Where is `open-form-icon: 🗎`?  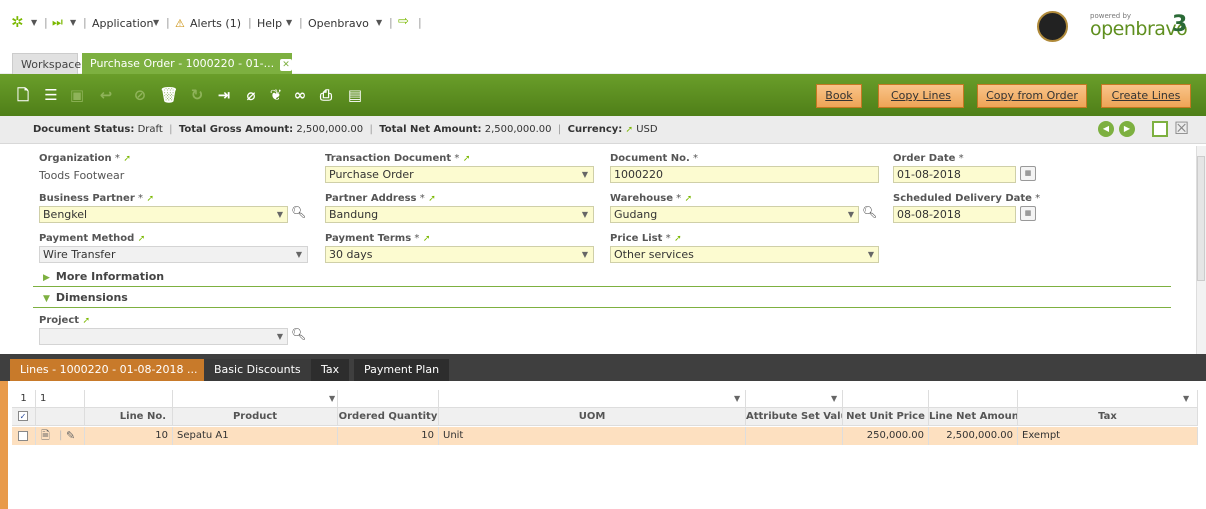 open-form-icon: 🗎 is located at coordinates (45, 436).